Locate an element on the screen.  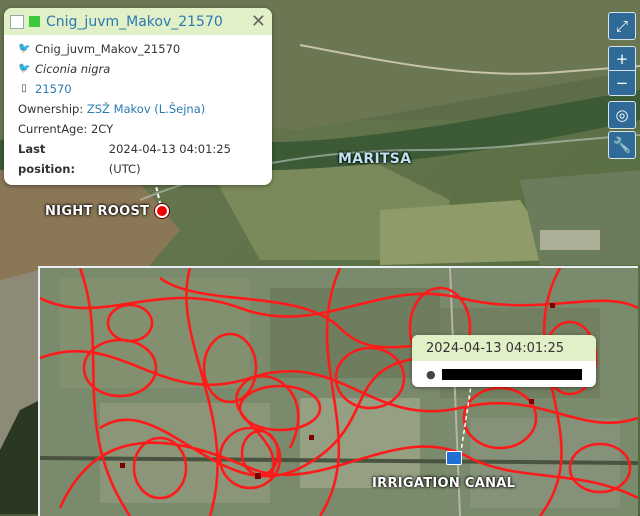
location-pin-icon: ● is located at coordinates (431, 374).